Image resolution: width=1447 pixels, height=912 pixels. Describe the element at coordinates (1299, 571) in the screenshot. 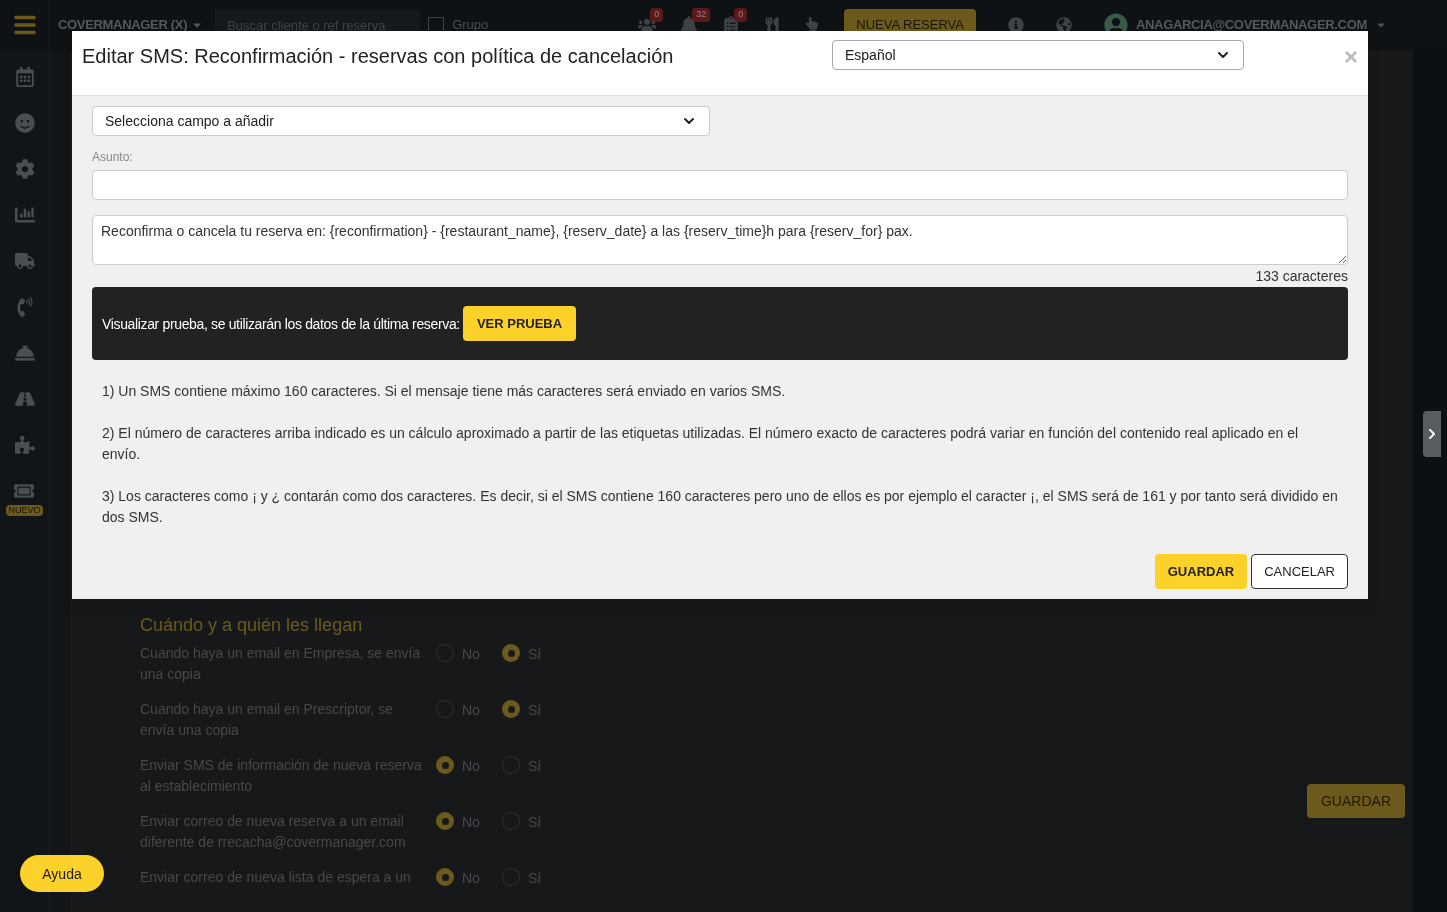

I see `cancel-button: CANCELAR` at that location.